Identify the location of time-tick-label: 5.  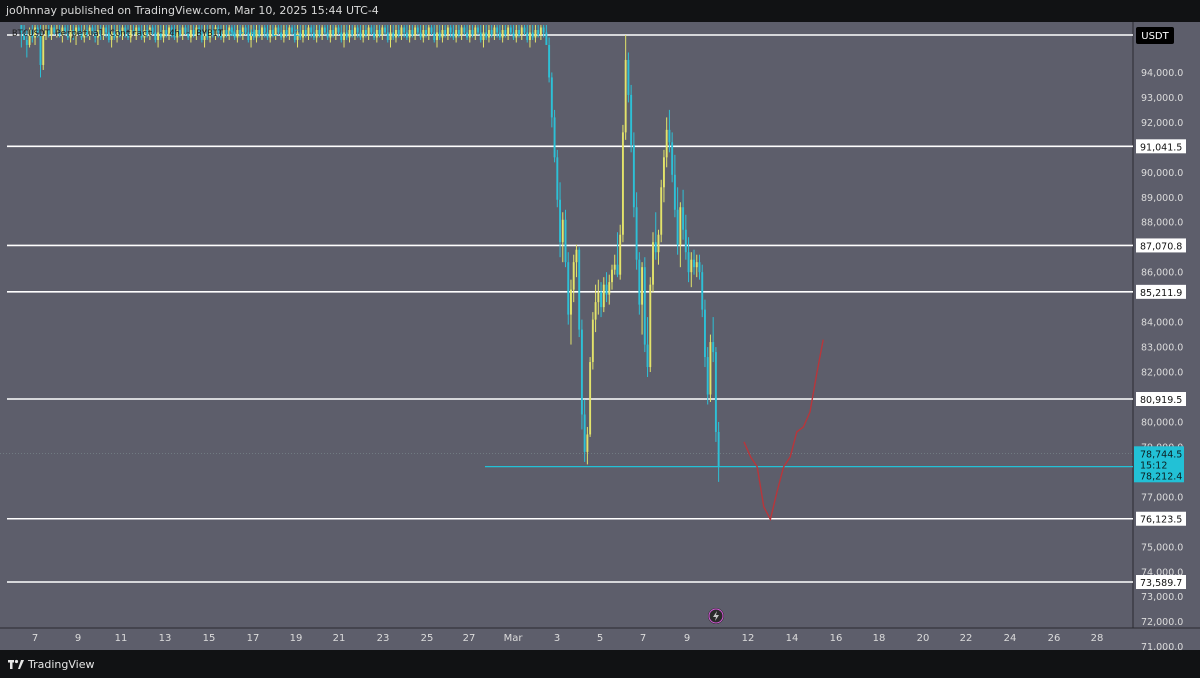
(600, 638).